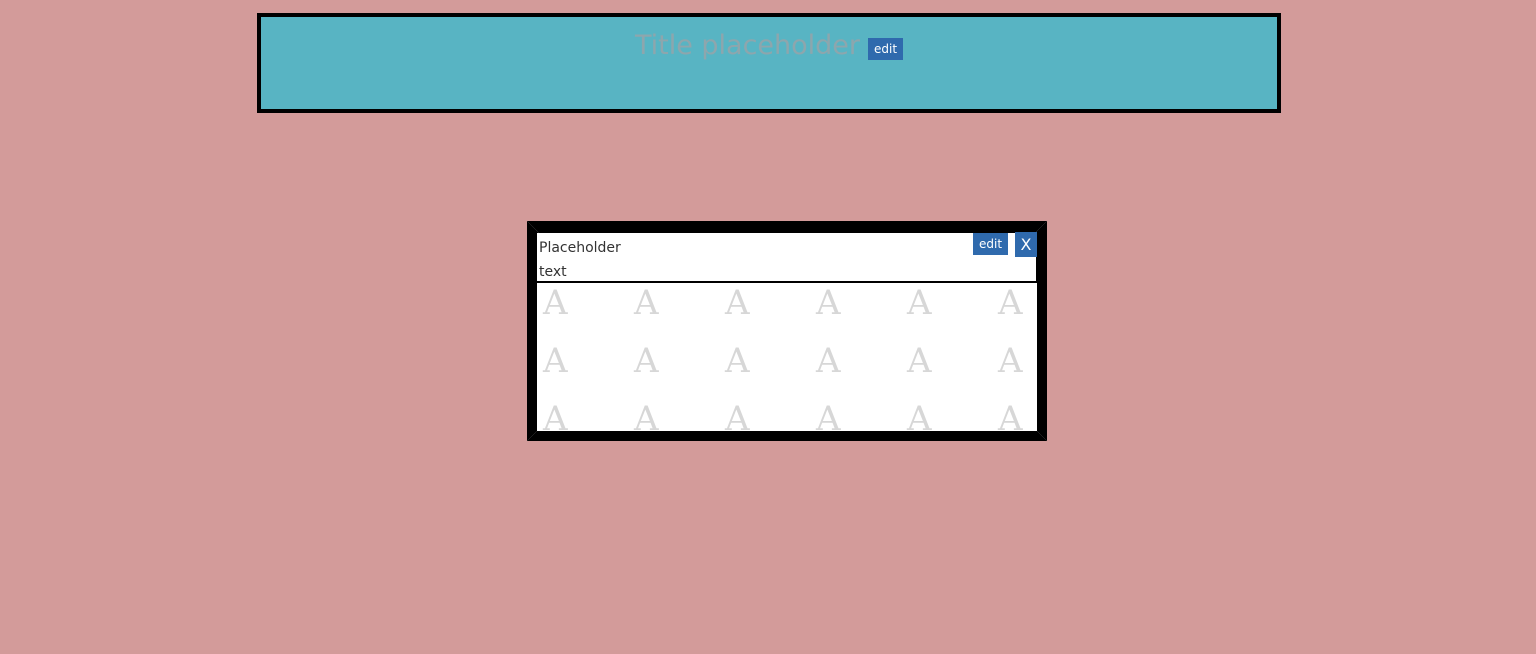 The height and width of the screenshot is (654, 1536). What do you see at coordinates (747, 45) in the screenshot?
I see `page-title: Title placeholder` at bounding box center [747, 45].